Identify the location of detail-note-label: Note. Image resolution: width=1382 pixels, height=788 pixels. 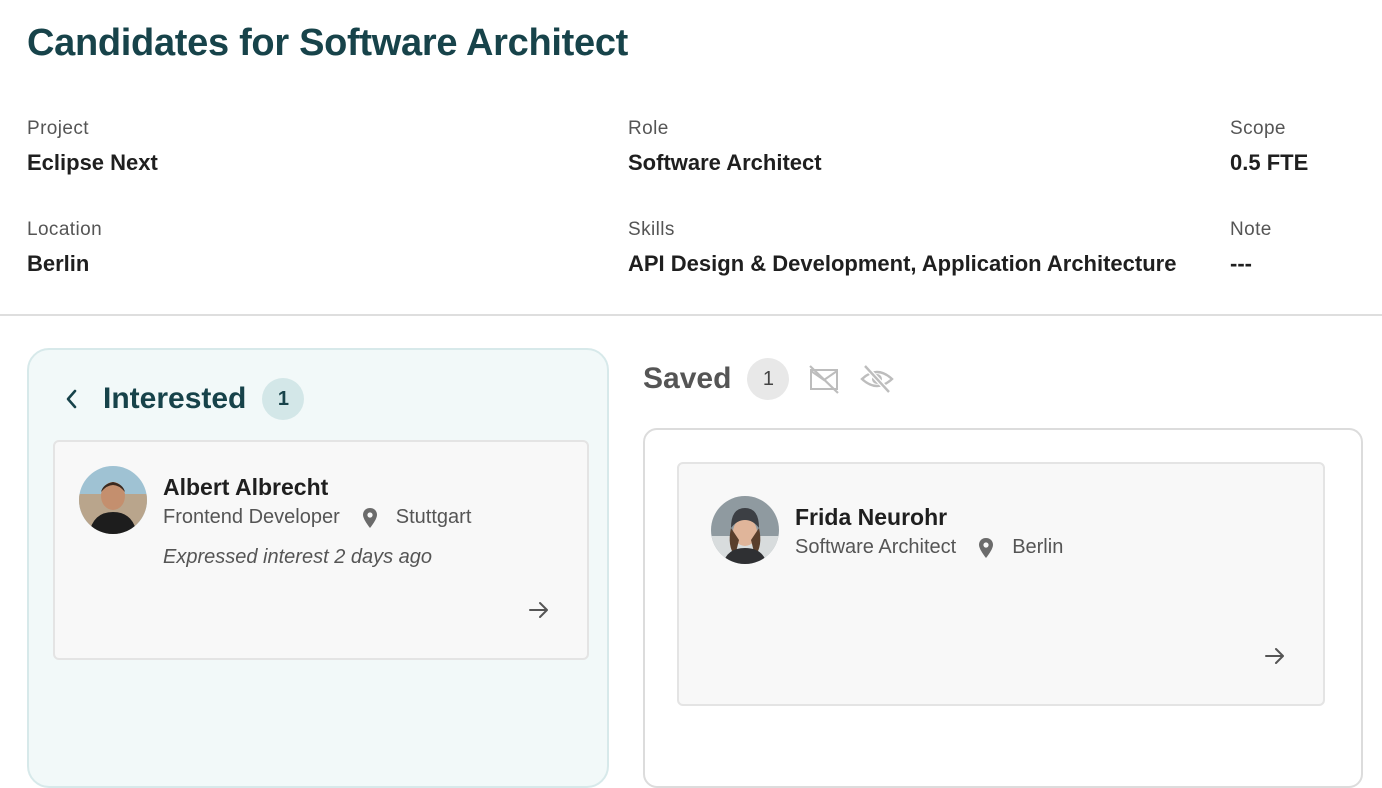
(1251, 229).